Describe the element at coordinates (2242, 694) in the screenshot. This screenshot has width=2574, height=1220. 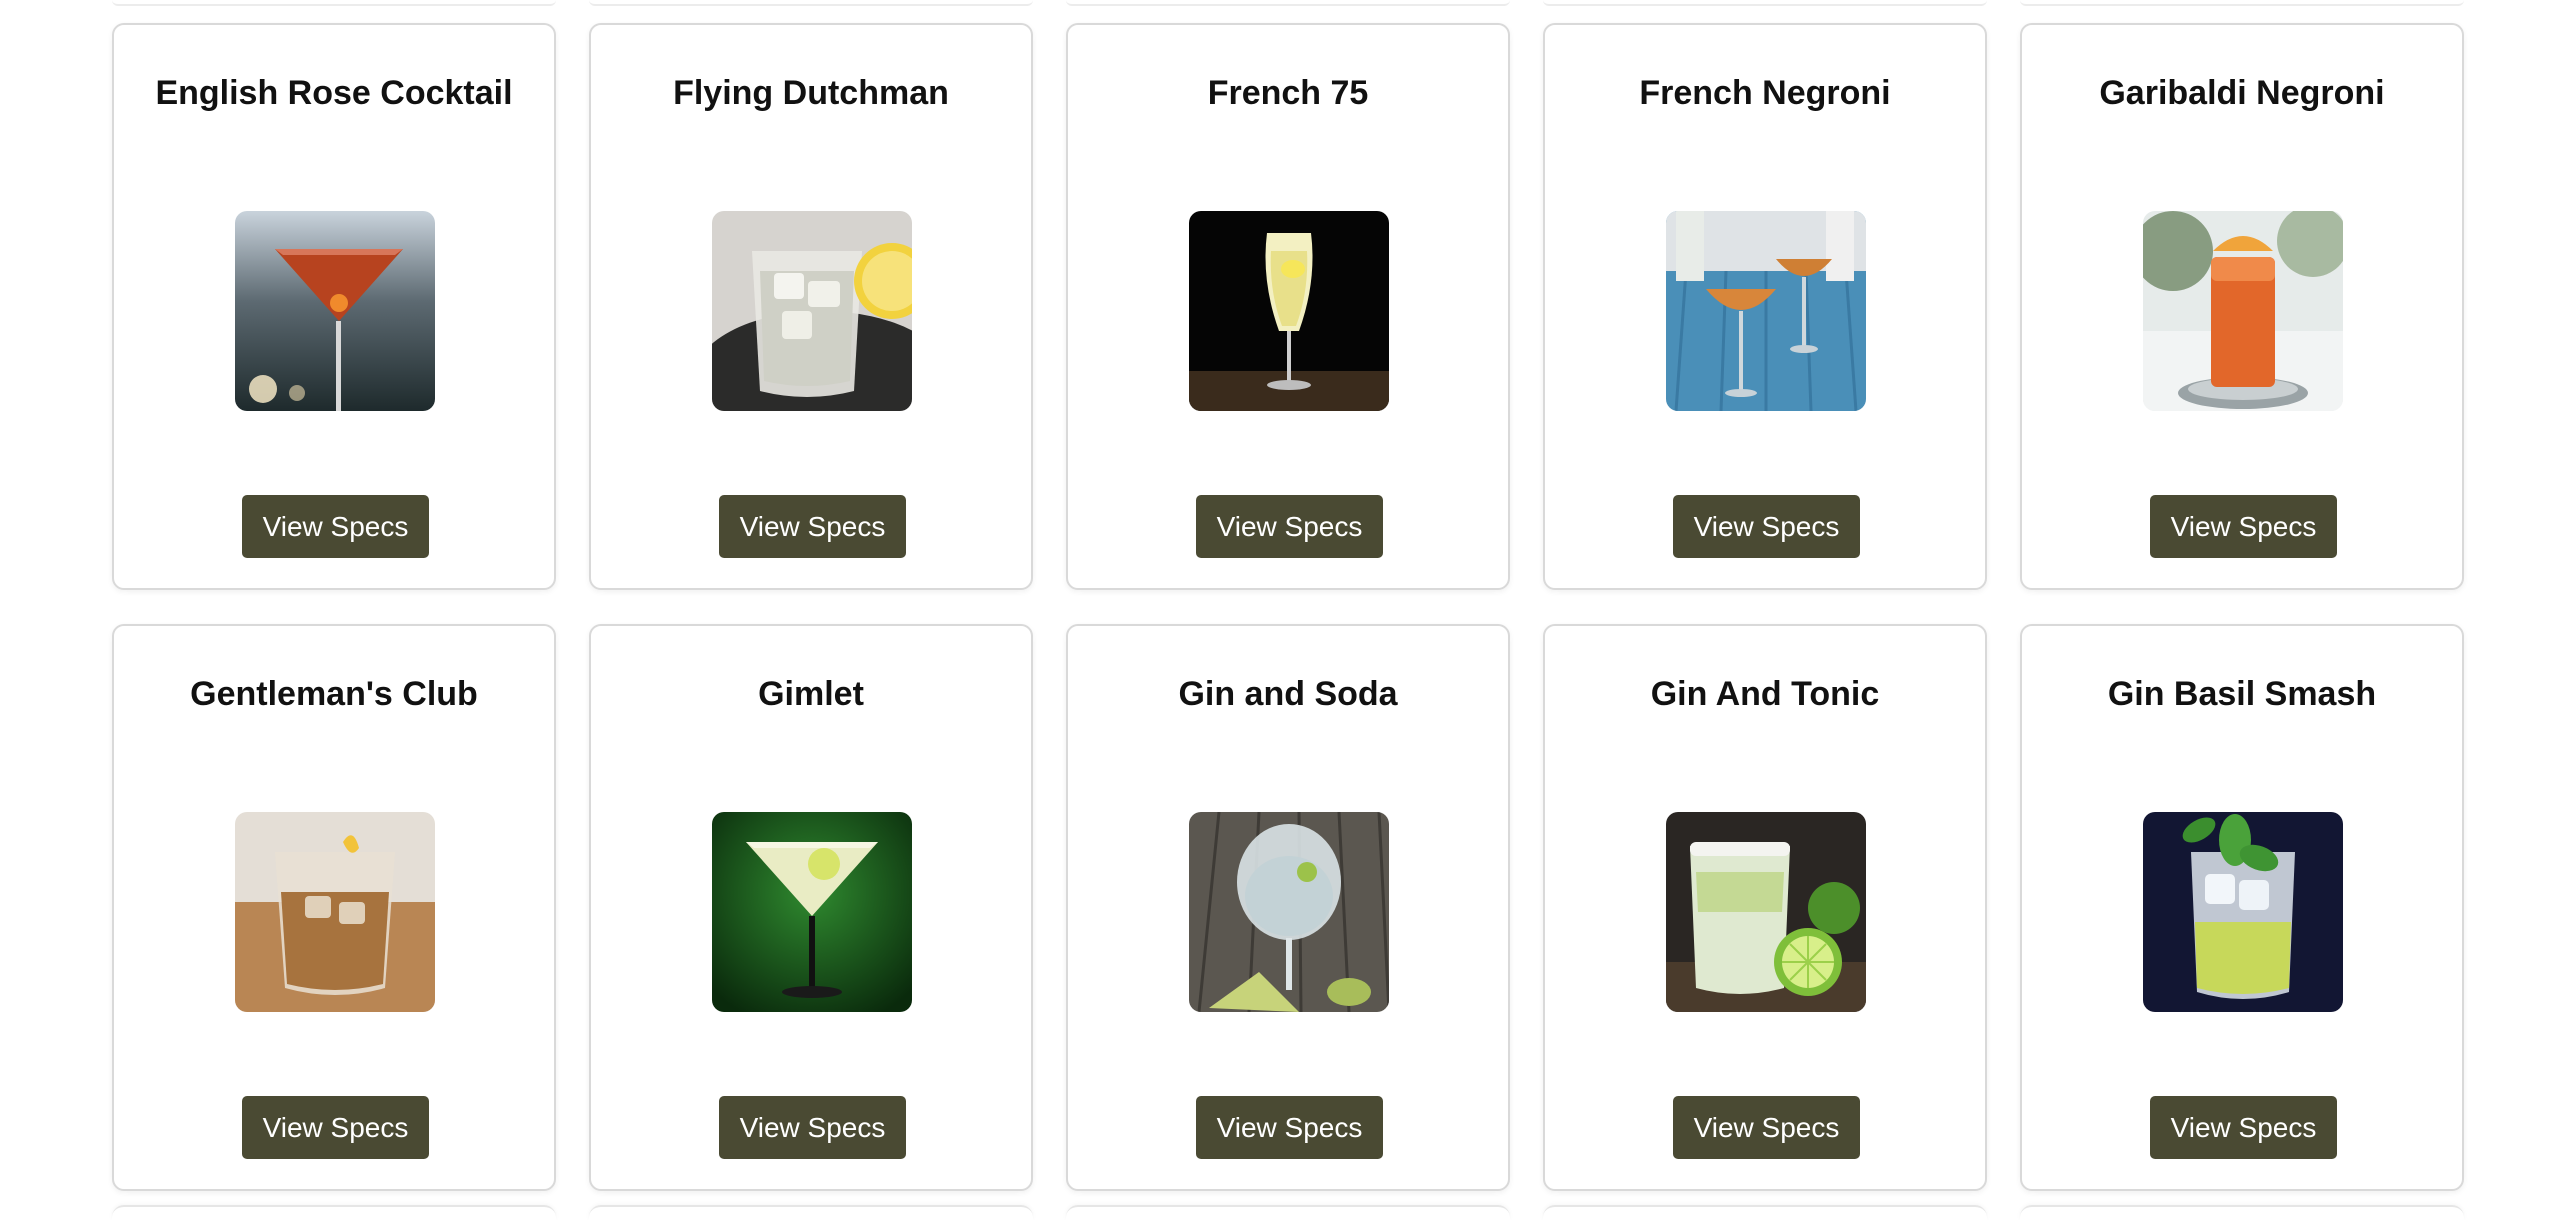
I see `cocktail-name: Gin Basil Smash` at that location.